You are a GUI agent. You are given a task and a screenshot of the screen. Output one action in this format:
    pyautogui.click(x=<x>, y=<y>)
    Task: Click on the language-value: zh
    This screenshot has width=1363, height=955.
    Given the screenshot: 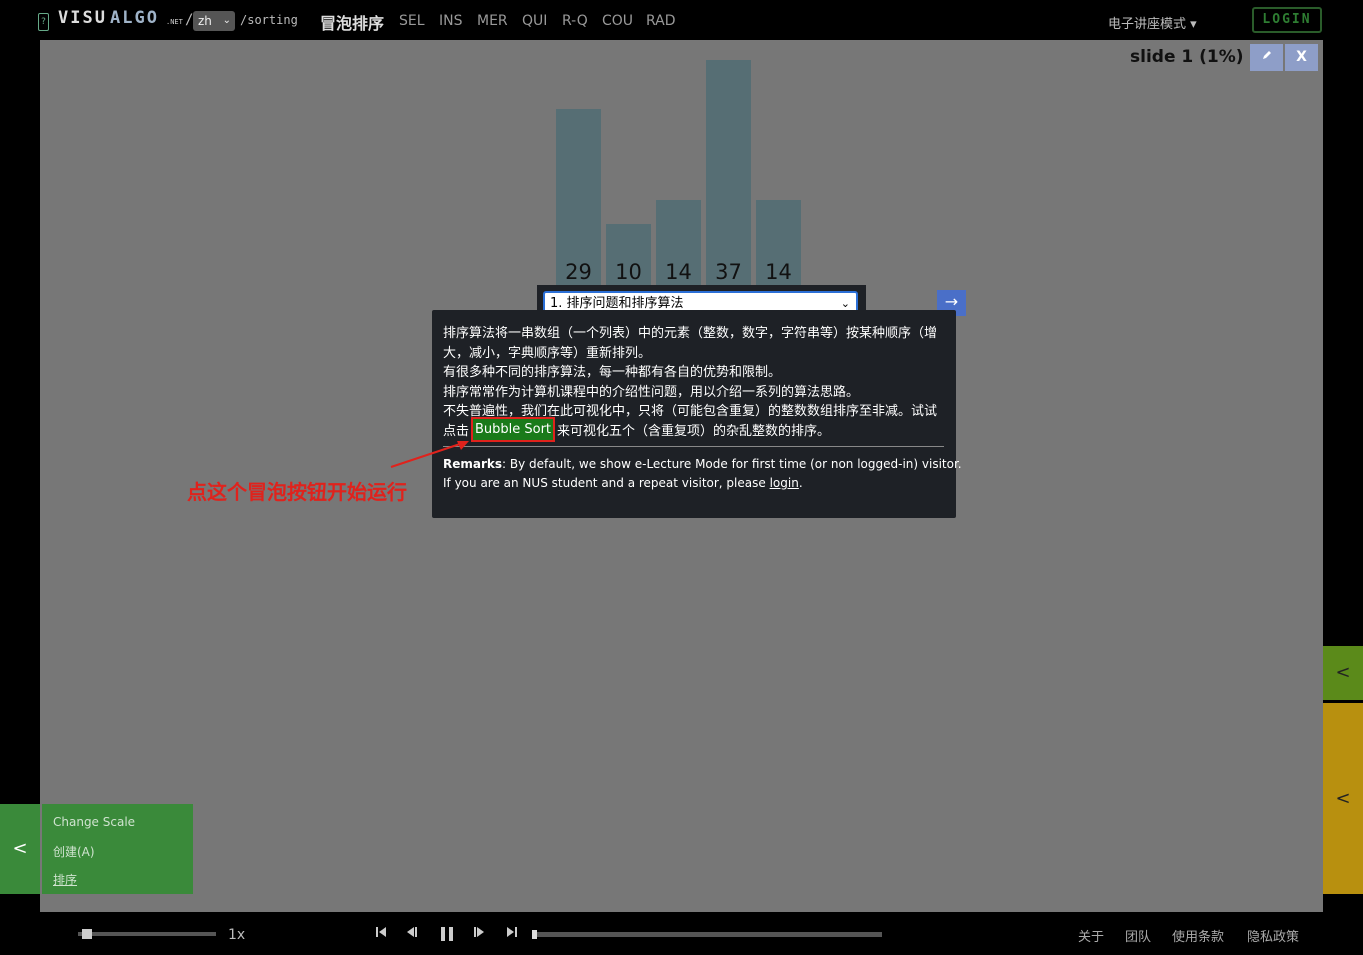 What is the action you would take?
    pyautogui.click(x=205, y=21)
    